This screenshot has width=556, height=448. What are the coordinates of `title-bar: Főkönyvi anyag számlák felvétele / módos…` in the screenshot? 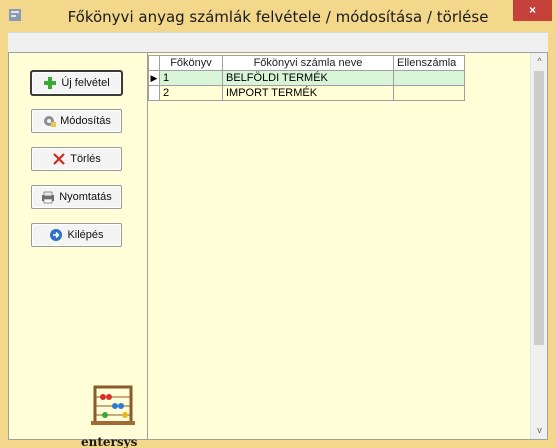 It's located at (278, 16).